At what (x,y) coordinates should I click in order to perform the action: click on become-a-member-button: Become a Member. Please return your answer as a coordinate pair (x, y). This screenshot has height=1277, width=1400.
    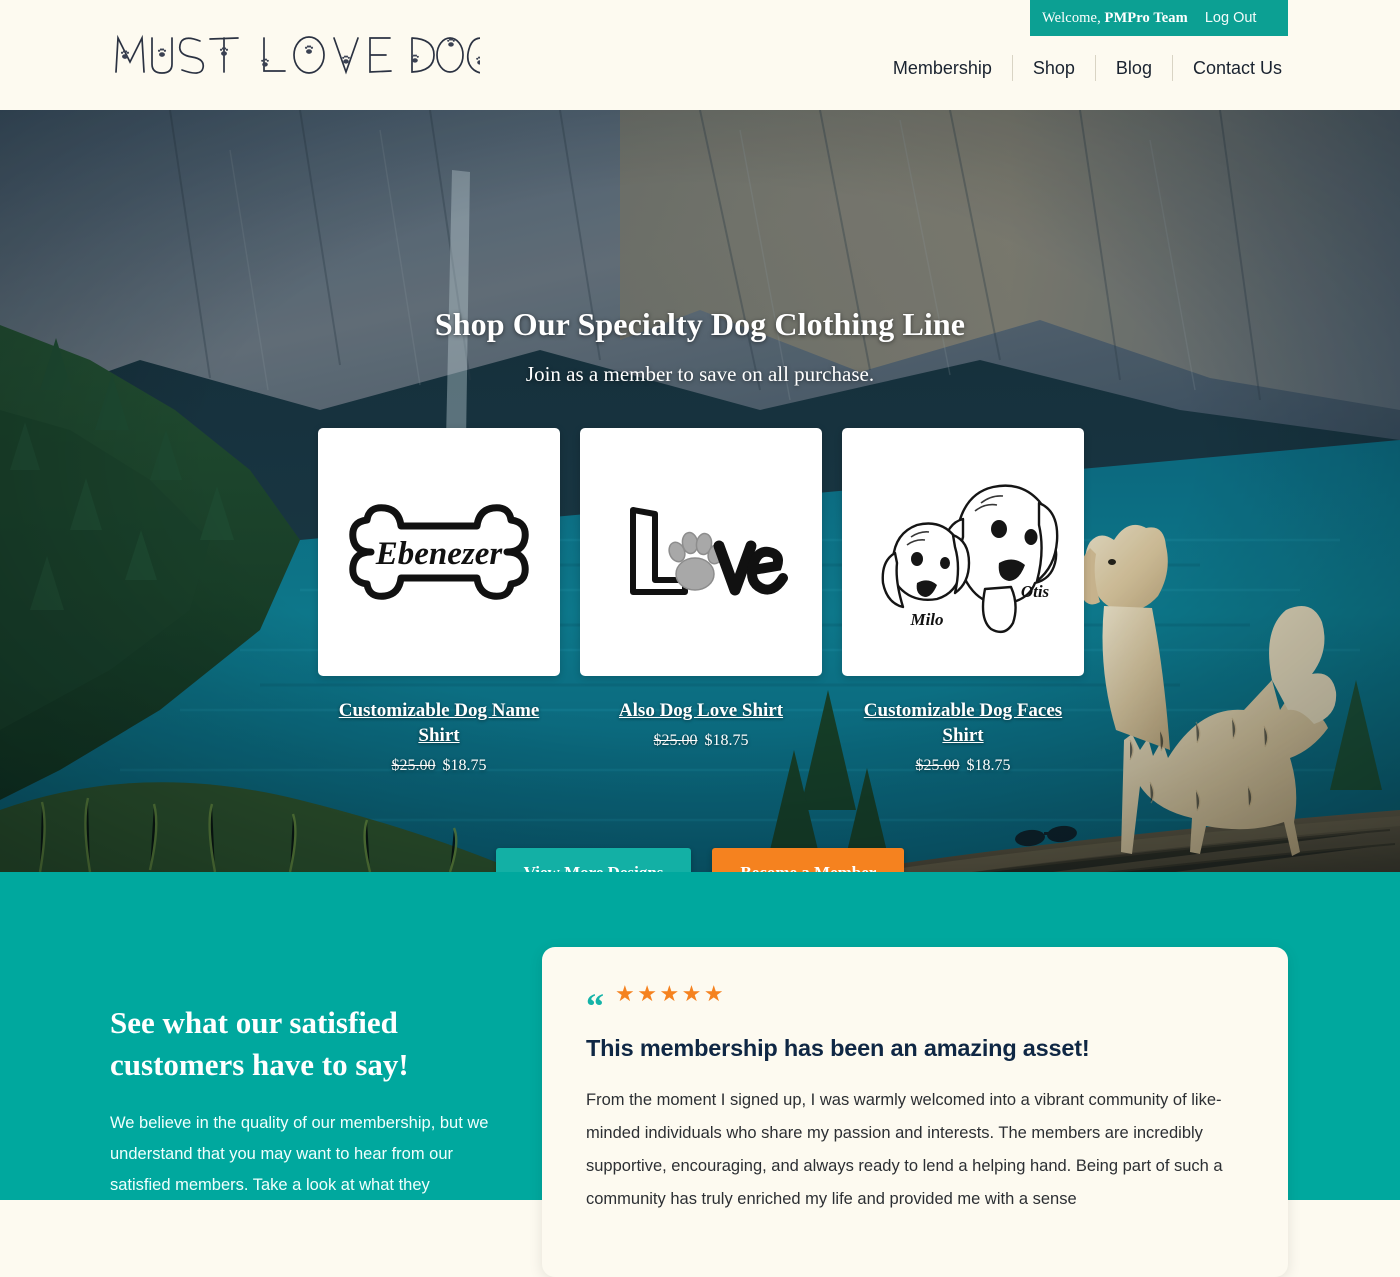
    Looking at the image, I should click on (808, 860).